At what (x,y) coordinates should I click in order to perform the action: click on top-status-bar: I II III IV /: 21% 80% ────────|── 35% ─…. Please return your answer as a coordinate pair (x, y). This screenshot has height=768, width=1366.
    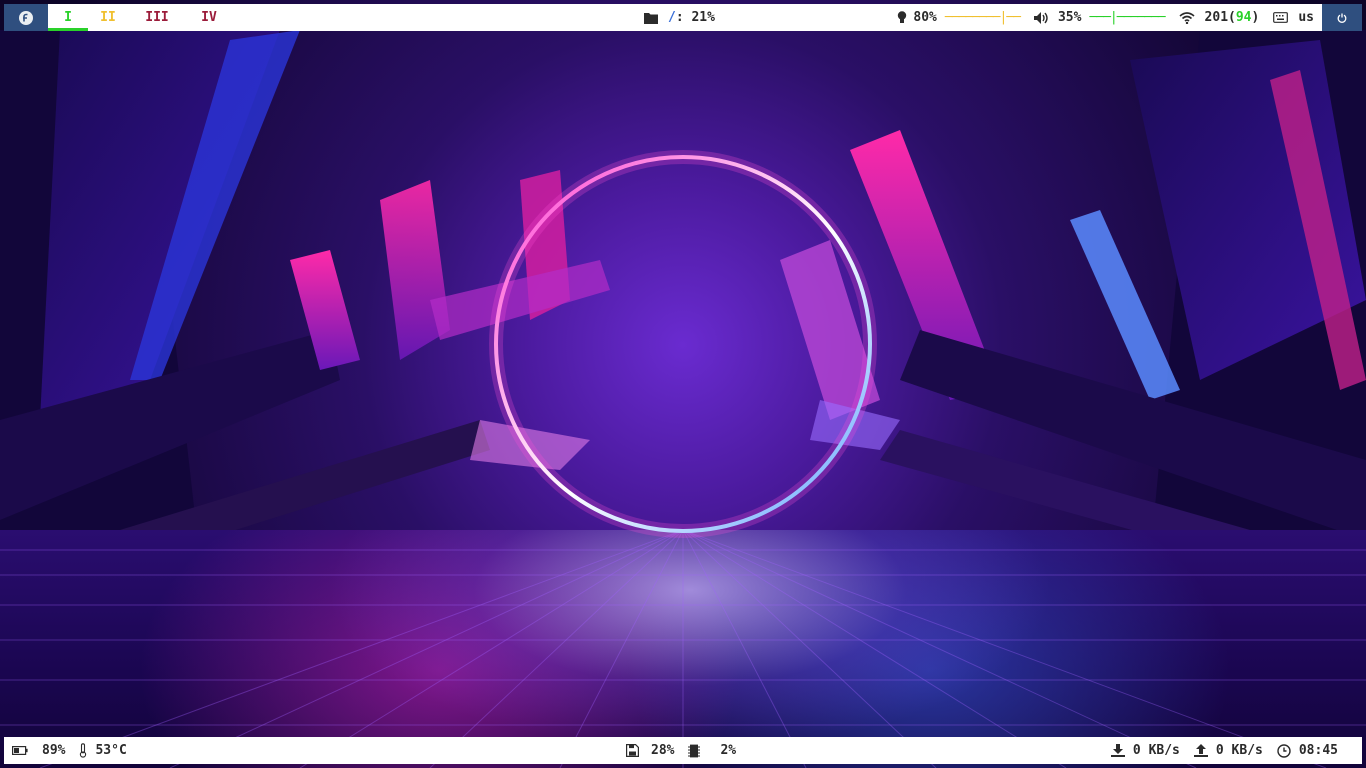
    Looking at the image, I should click on (683, 17).